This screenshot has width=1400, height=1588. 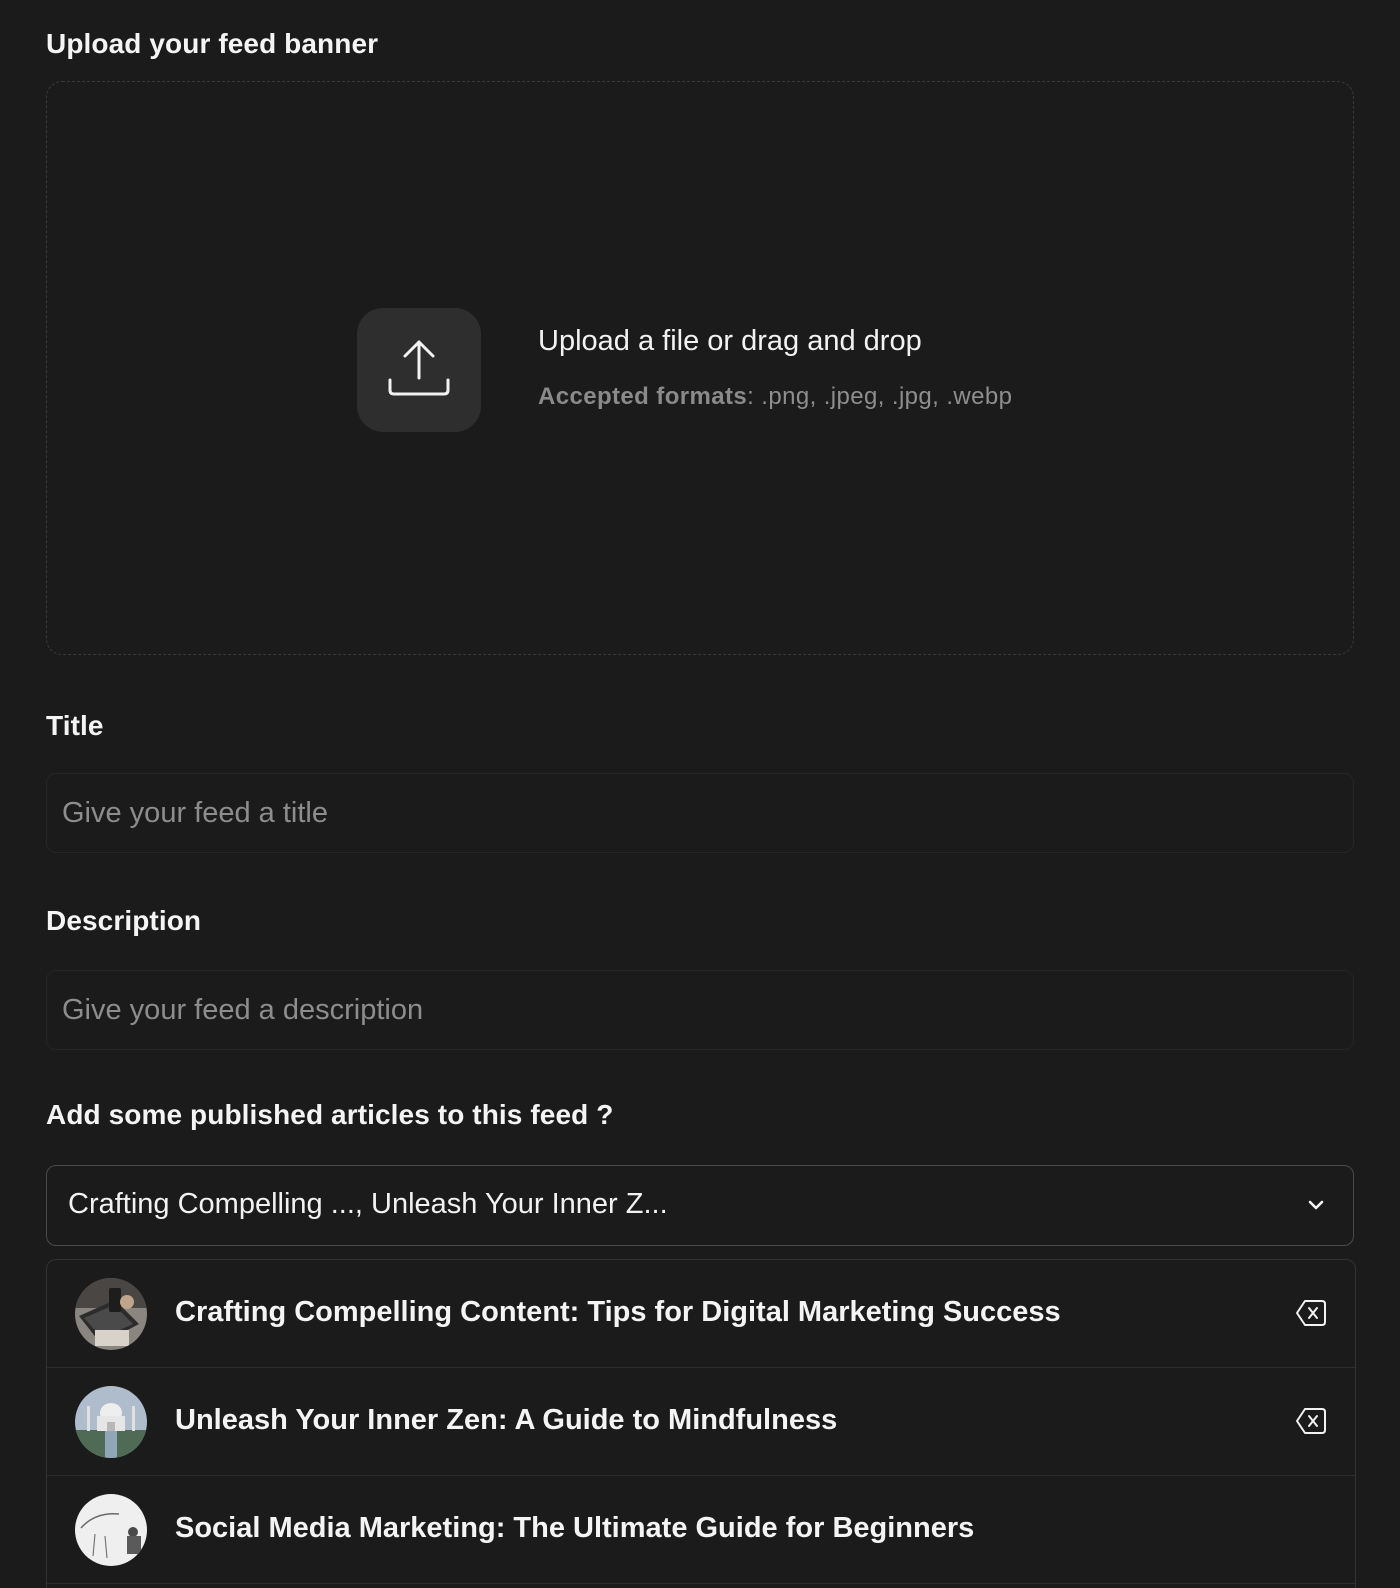 What do you see at coordinates (1316, 1207) in the screenshot?
I see `chevron-down-icon` at bounding box center [1316, 1207].